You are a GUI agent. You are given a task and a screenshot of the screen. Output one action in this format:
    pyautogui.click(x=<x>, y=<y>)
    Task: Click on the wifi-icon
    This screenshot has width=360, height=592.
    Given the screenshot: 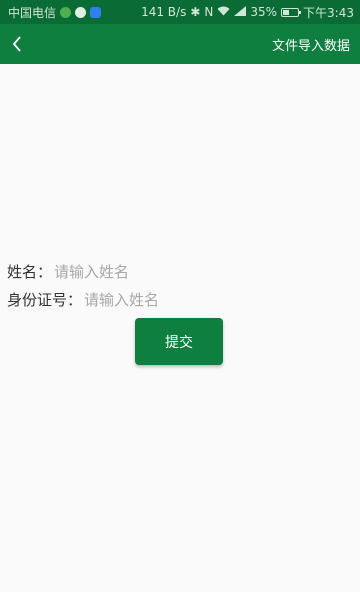 What is the action you would take?
    pyautogui.click(x=223, y=12)
    